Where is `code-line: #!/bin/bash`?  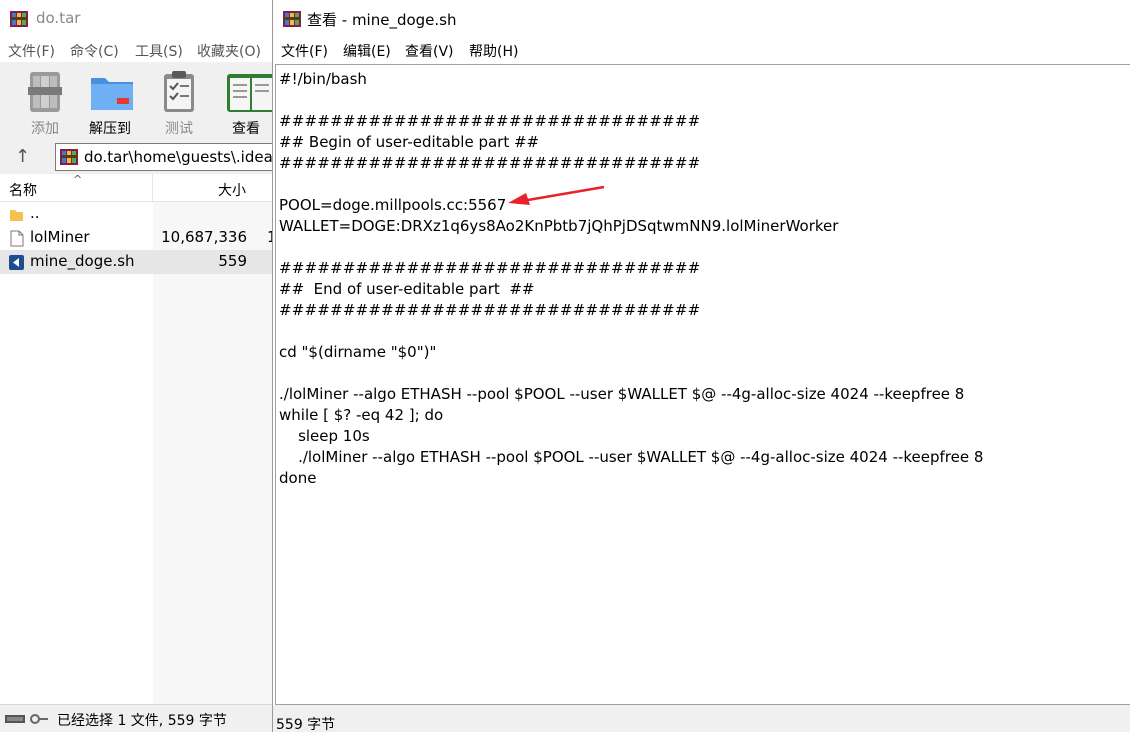 code-line: #!/bin/bash is located at coordinates (323, 79).